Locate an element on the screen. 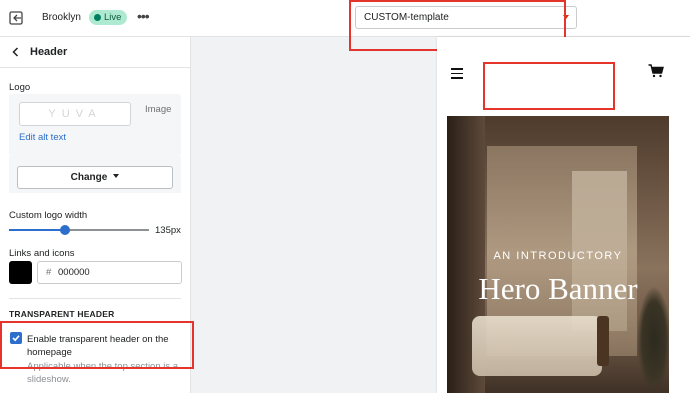 The width and height of the screenshot is (690, 393). menu-icon is located at coordinates (457, 73).